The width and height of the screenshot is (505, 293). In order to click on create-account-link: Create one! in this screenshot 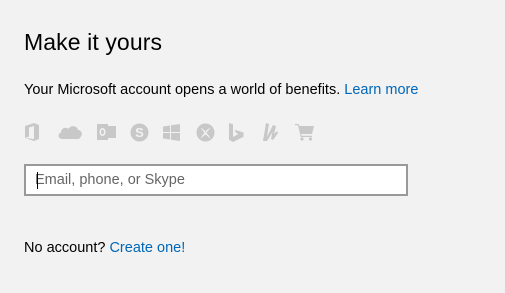, I will do `click(147, 248)`.